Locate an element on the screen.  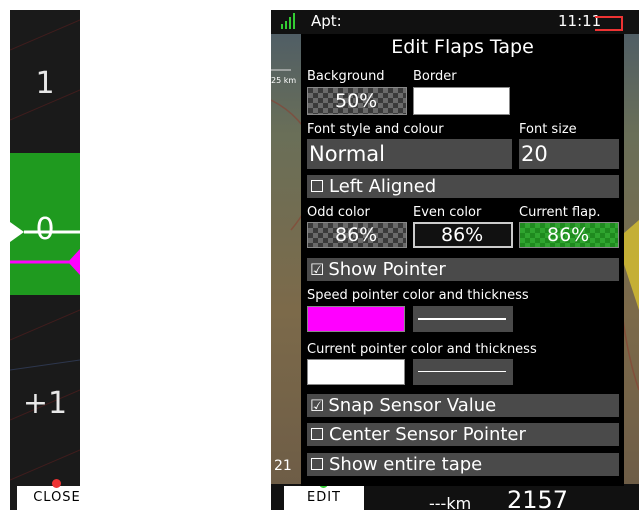
speed-pointer-color is located at coordinates (356, 319).